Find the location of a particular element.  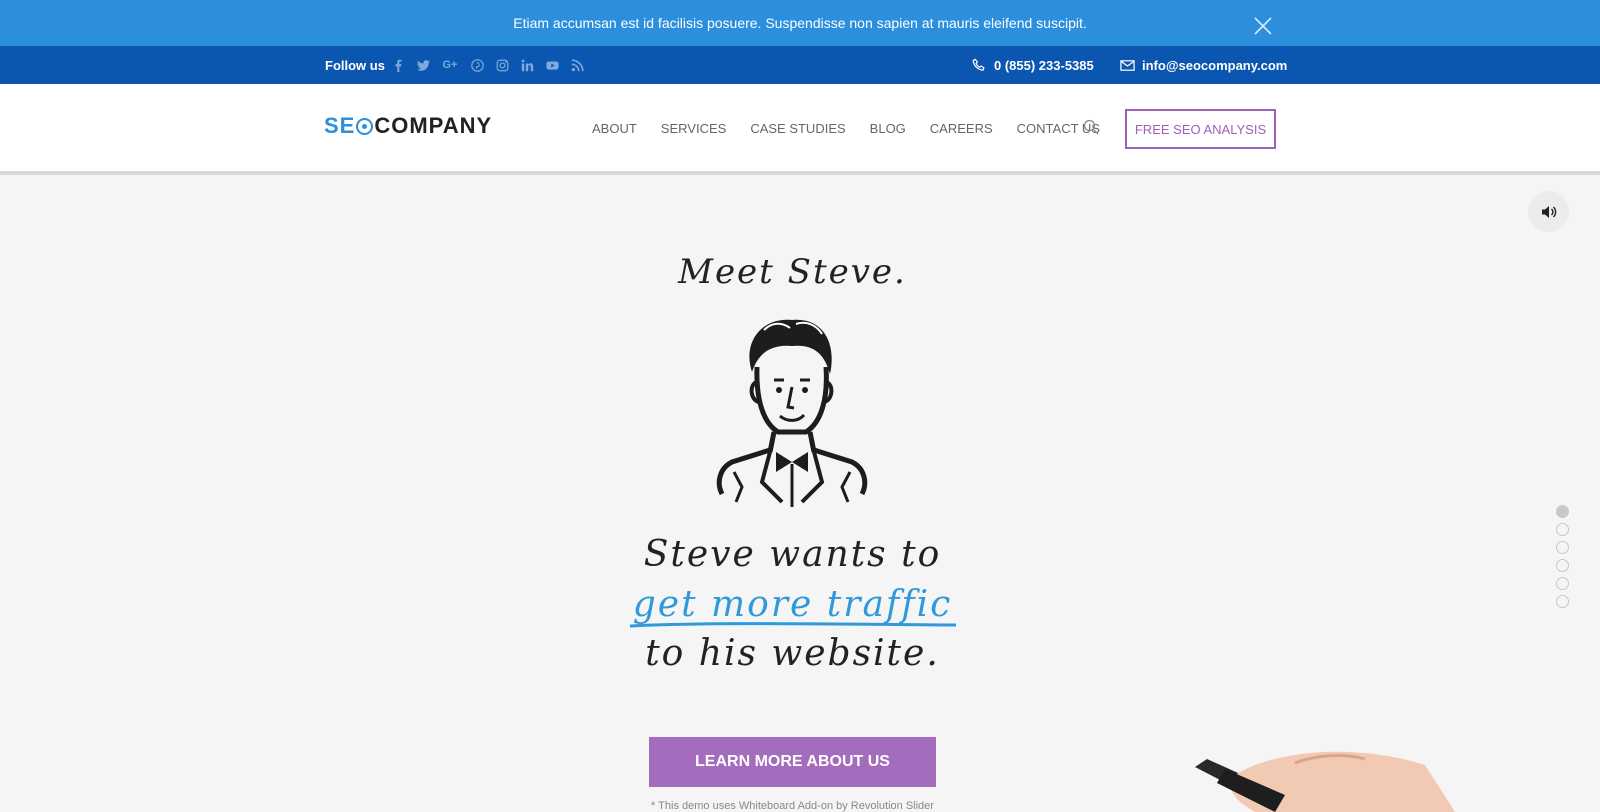

hero-line-3: to his website. is located at coordinates (792, 653).